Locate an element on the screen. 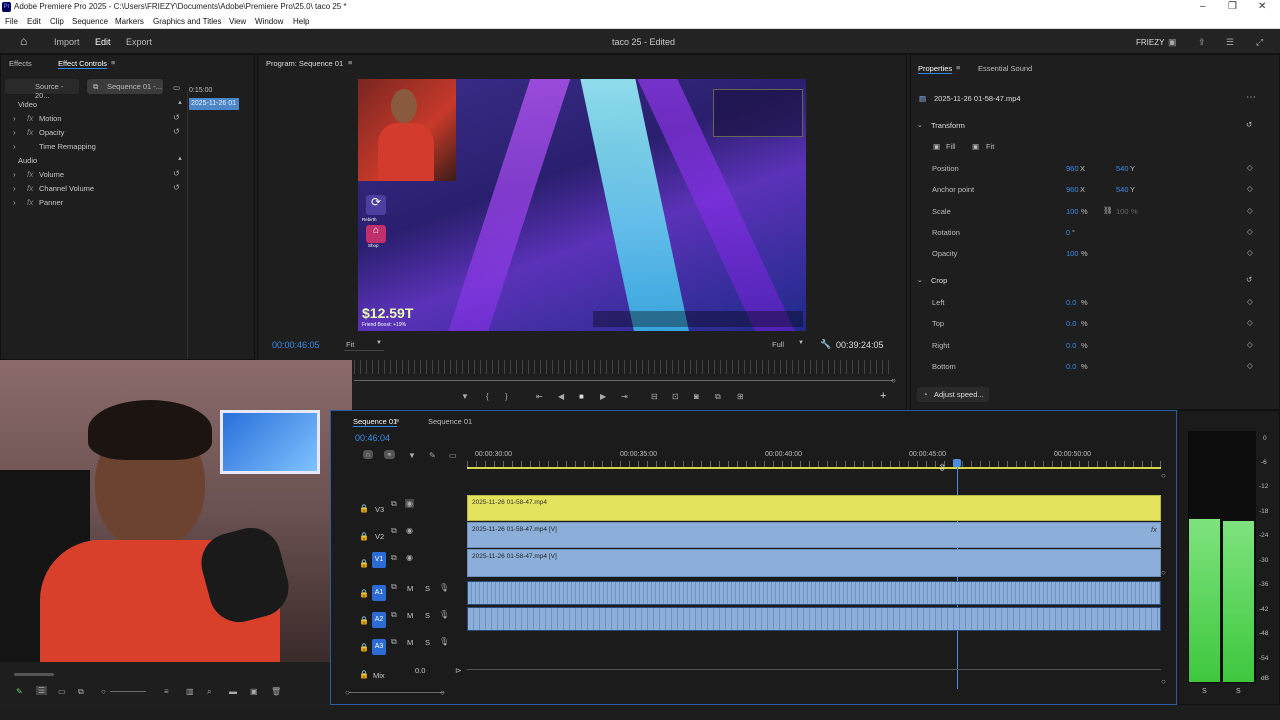 This screenshot has width=1280, height=720. tab-effect-controls: Effect Controls is located at coordinates (83, 64).